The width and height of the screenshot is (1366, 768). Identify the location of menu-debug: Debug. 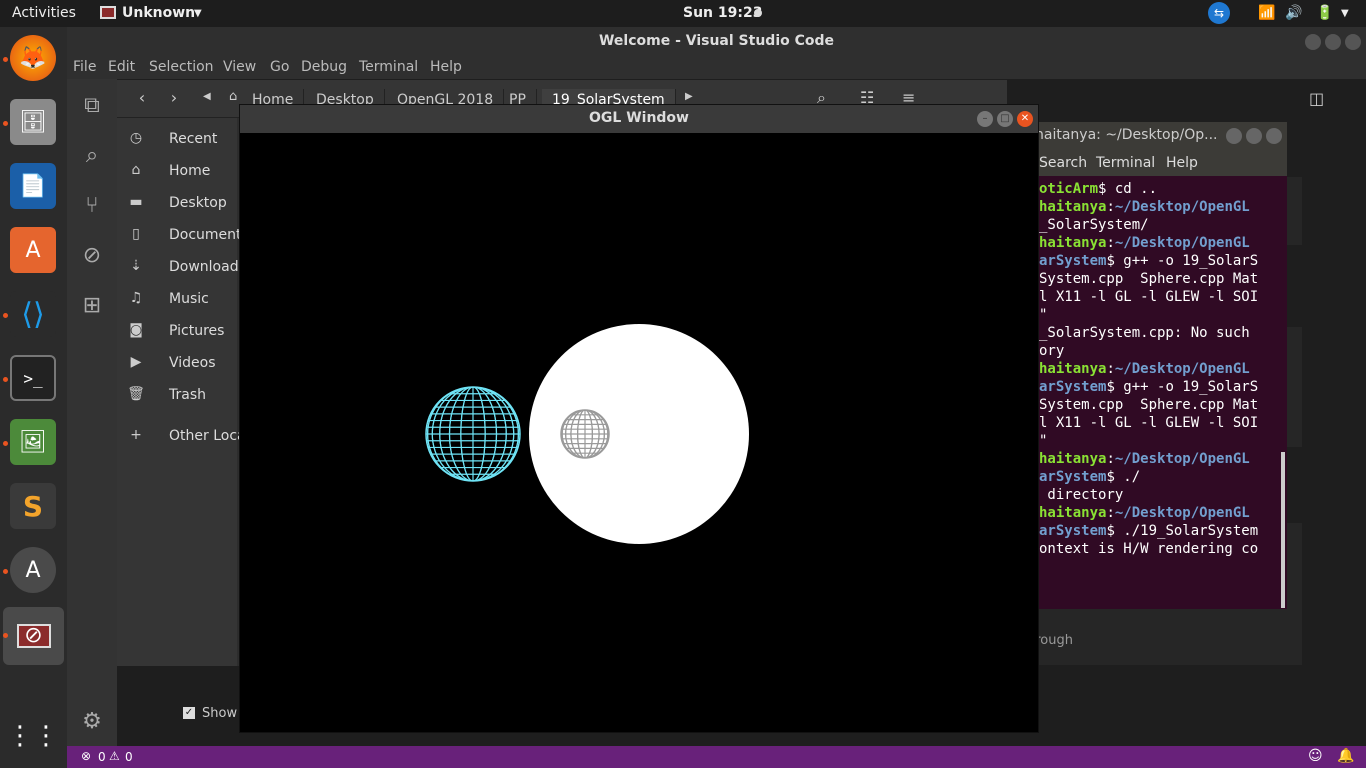
(324, 67).